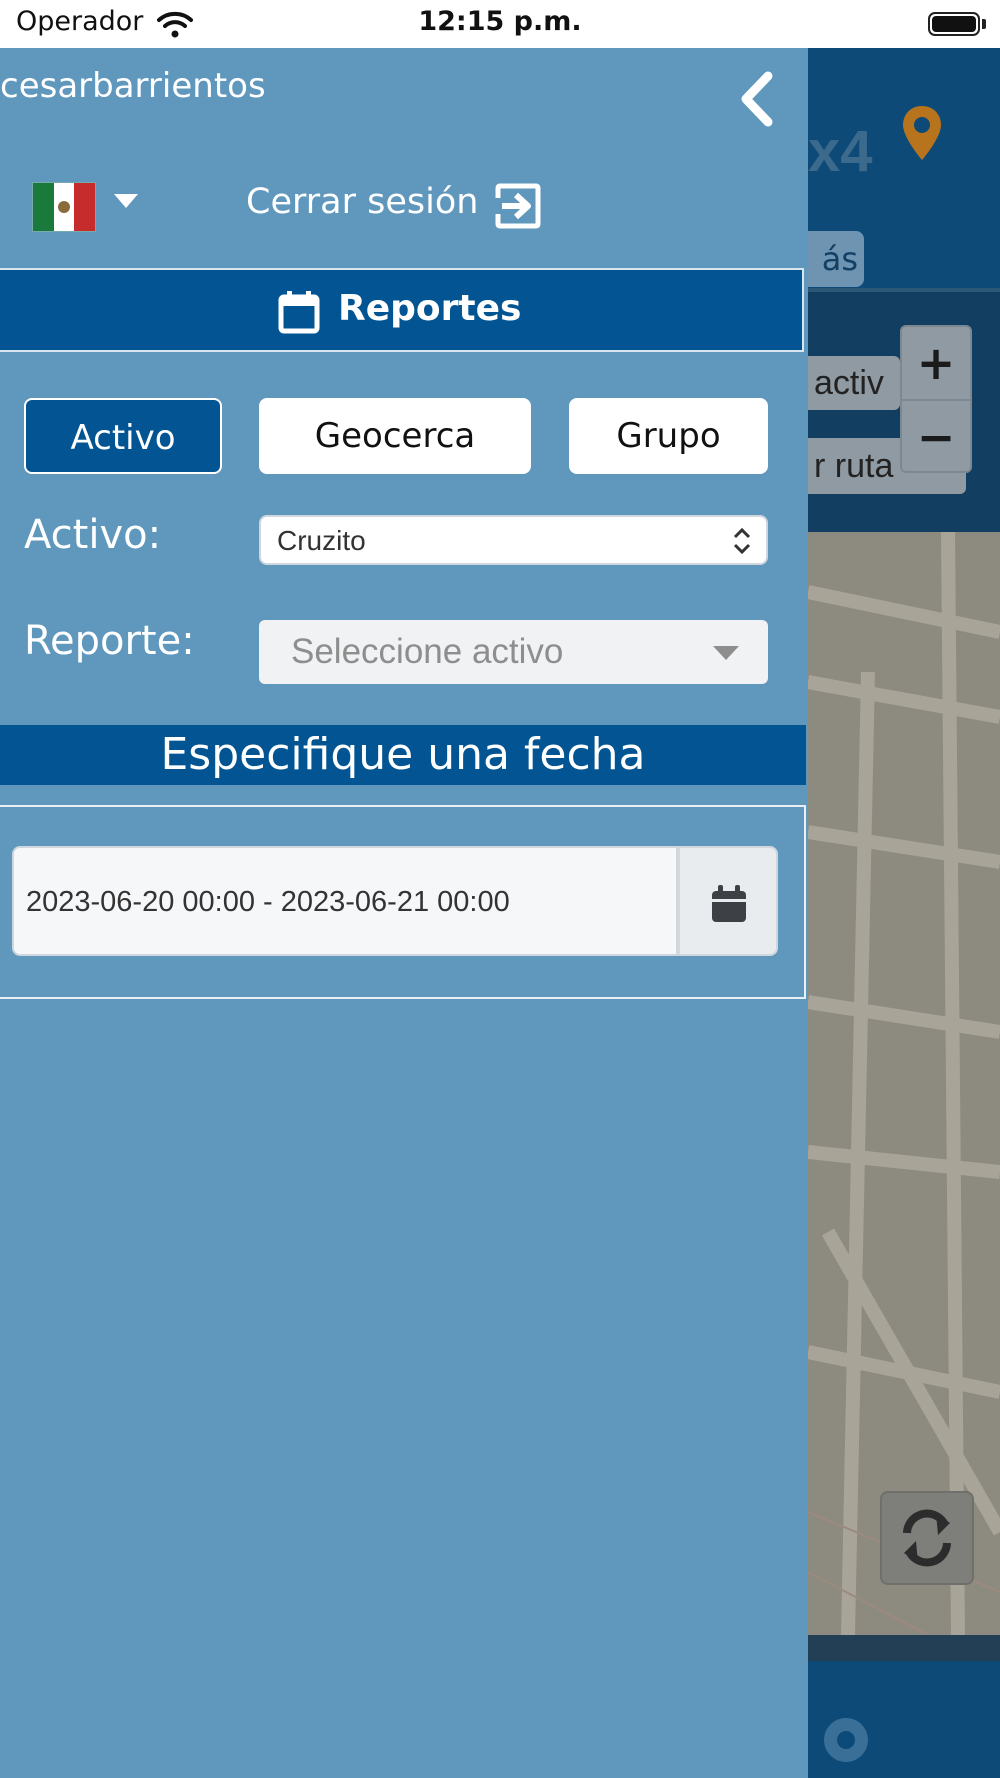 The height and width of the screenshot is (1778, 1000). I want to click on zoom-control: + −, so click(936, 399).